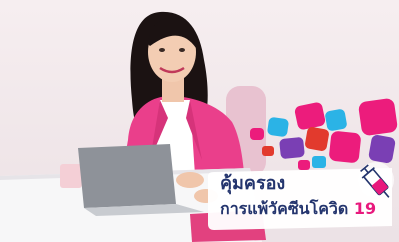  Describe the element at coordinates (127, 176) in the screenshot. I see `laptop` at that location.